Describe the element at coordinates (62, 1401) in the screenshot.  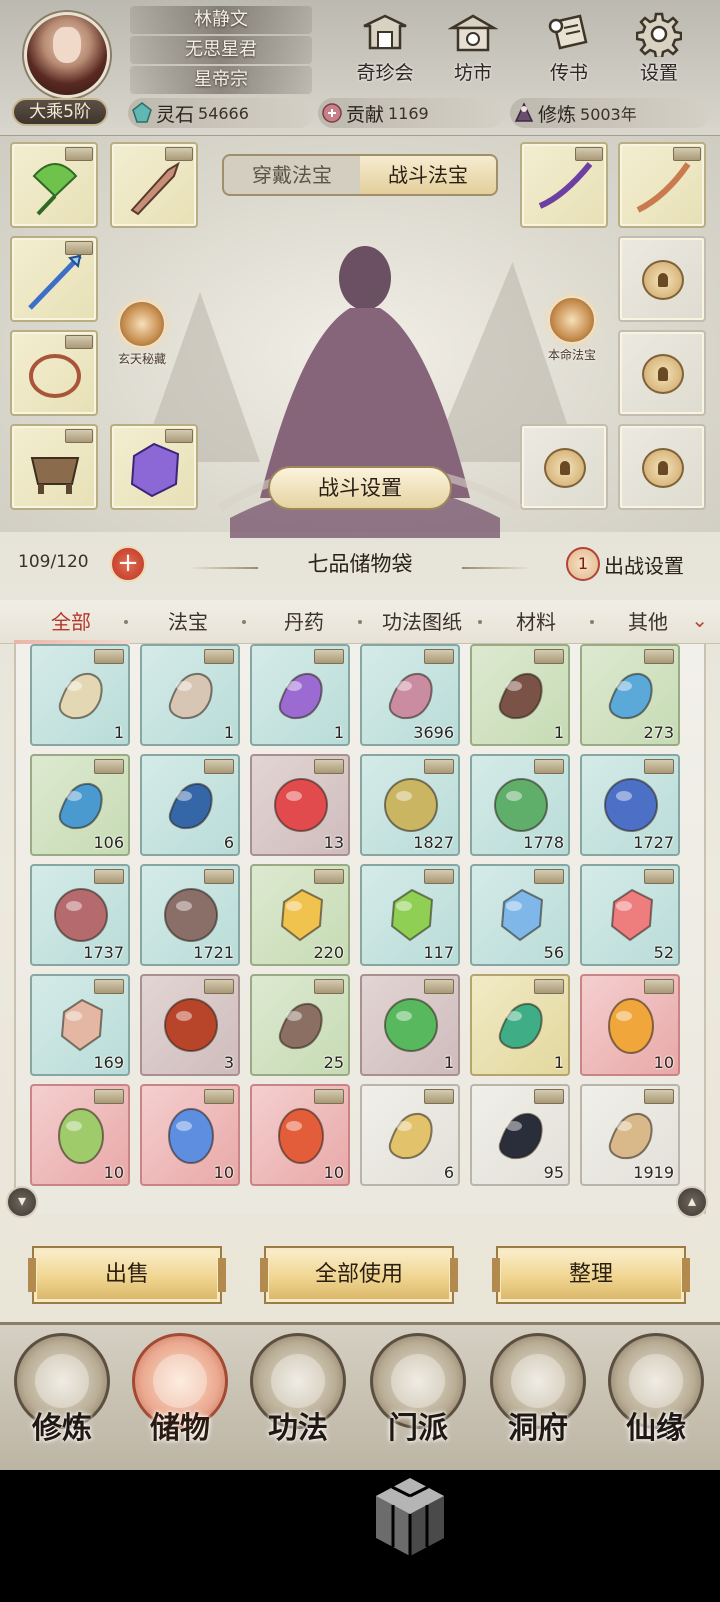
I see `nav-cultivate: 修炼` at that location.